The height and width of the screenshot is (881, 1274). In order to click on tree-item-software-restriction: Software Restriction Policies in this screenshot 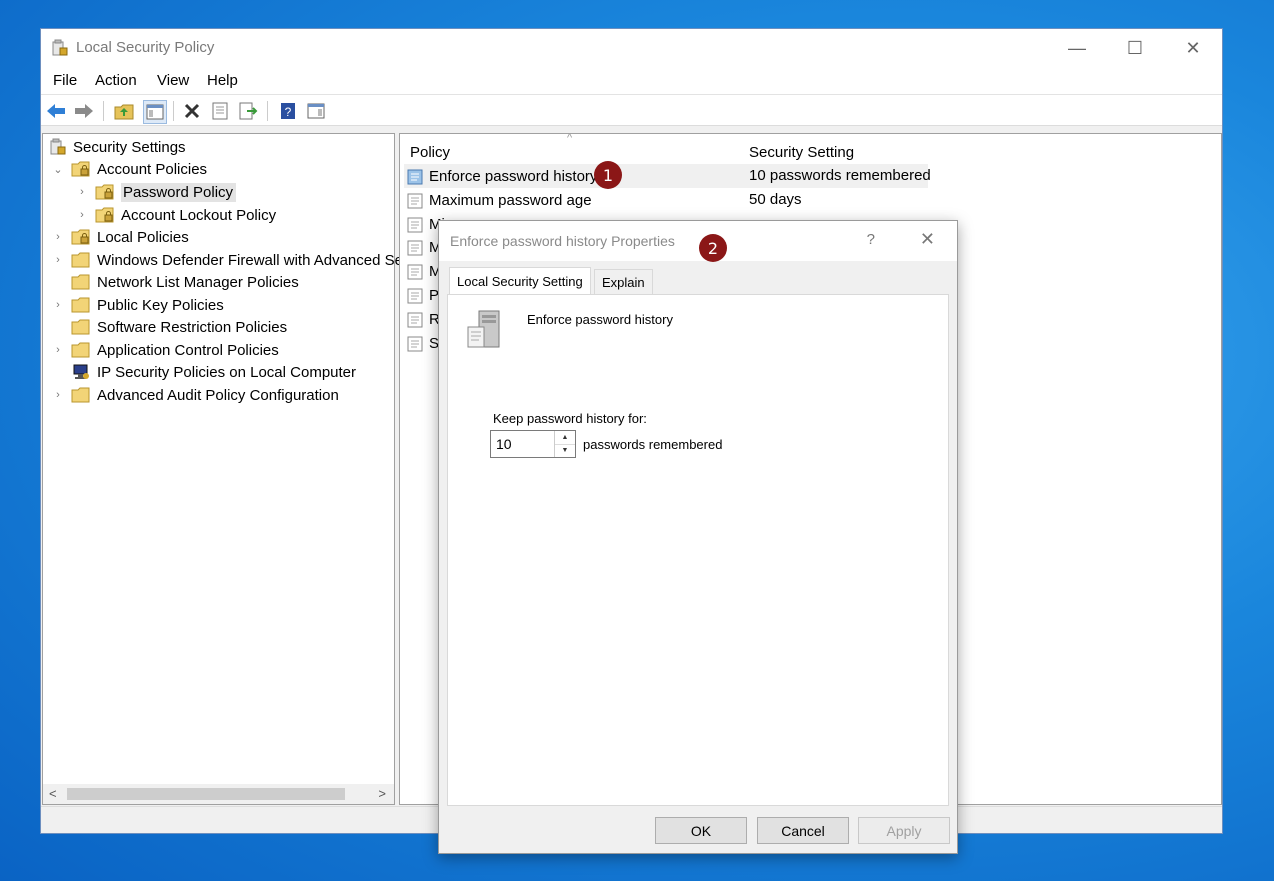, I will do `click(179, 327)`.